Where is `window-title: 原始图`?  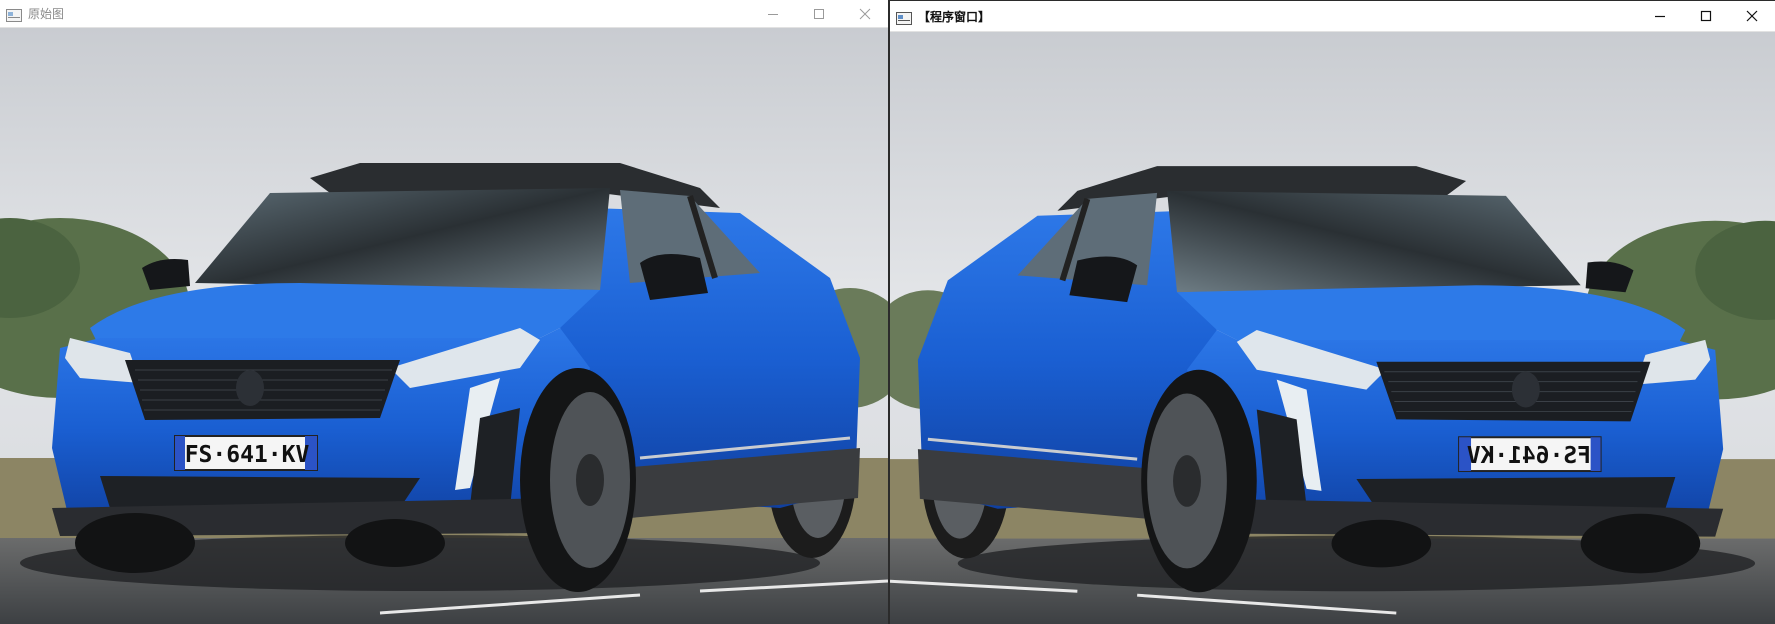 window-title: 原始图 is located at coordinates (46, 14).